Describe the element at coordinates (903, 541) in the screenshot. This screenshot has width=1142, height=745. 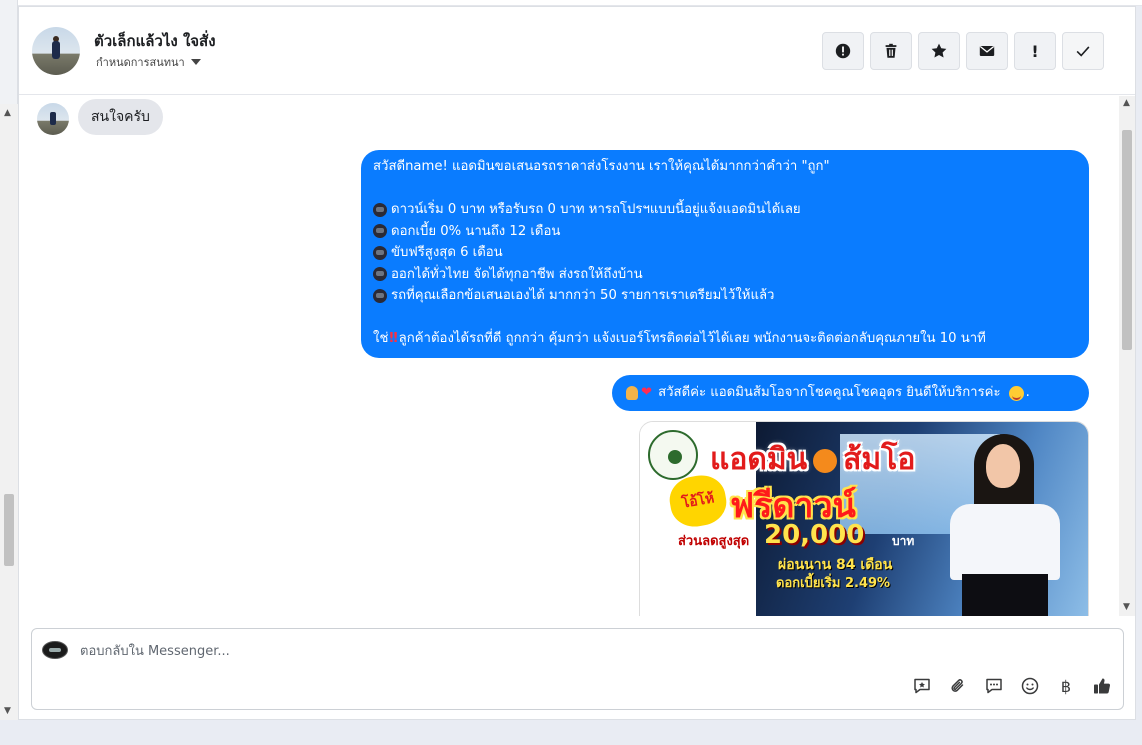
I see `promo-amount-unit: บาท` at that location.